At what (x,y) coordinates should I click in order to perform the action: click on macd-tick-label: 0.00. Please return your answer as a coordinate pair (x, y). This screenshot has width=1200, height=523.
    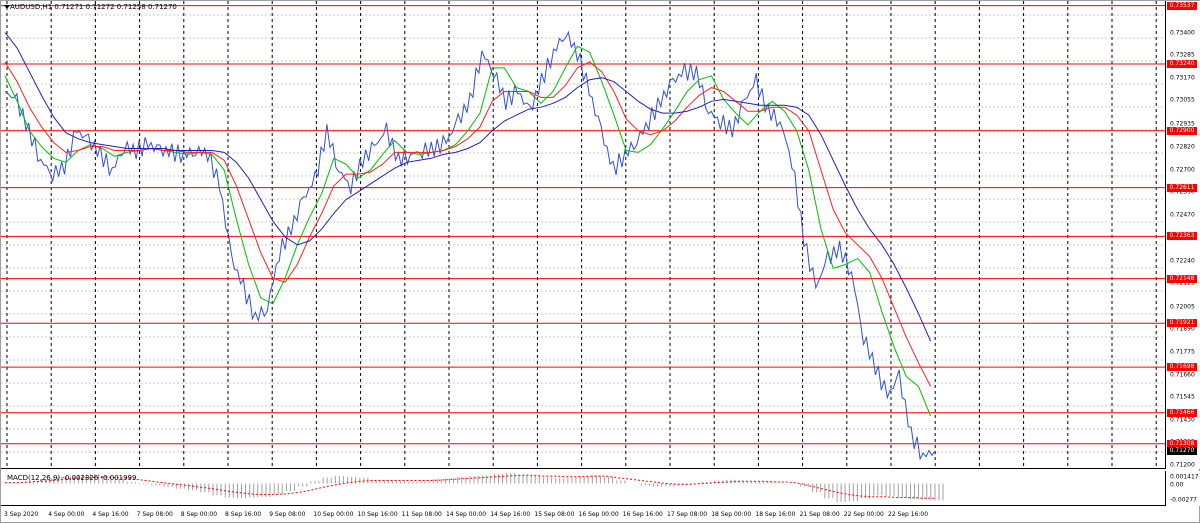
    Looking at the image, I should click on (1177, 485).